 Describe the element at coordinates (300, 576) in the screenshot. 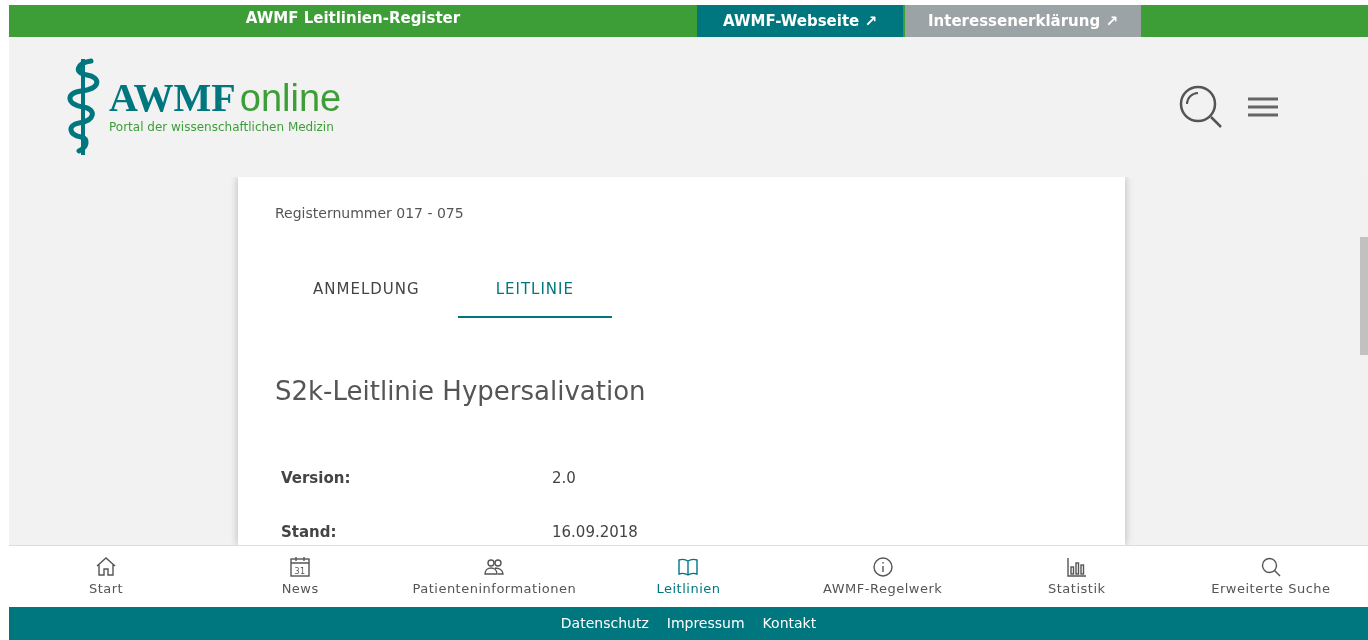

I see `nav-item: 31 News` at that location.